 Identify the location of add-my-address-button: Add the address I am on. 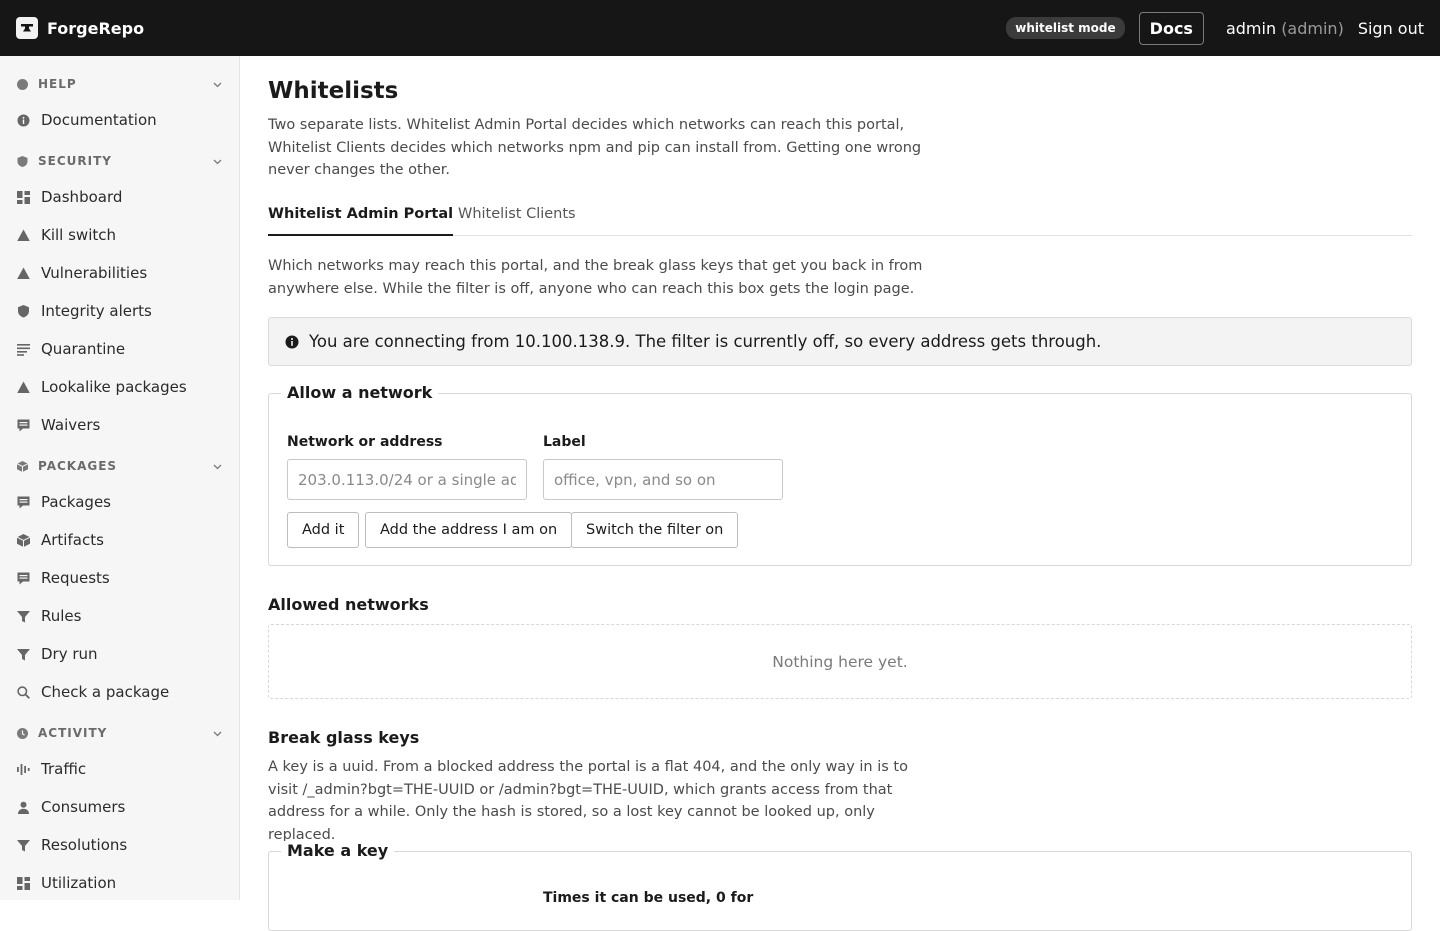
(469, 530).